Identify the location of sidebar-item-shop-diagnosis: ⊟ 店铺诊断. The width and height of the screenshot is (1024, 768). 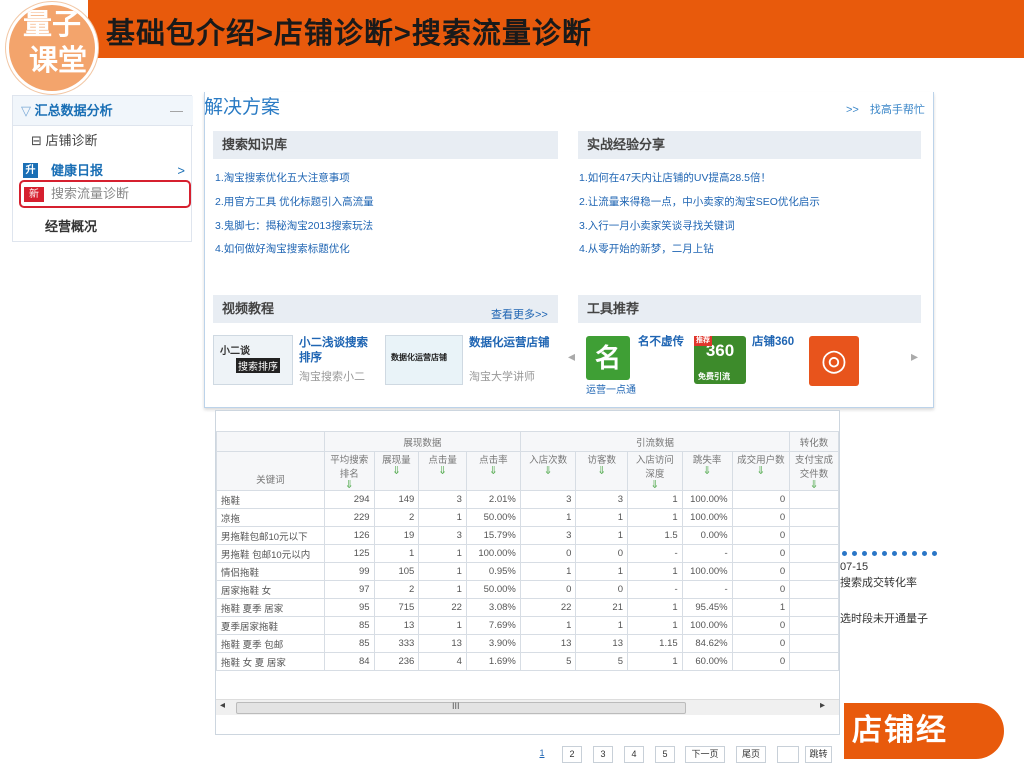
(103, 141).